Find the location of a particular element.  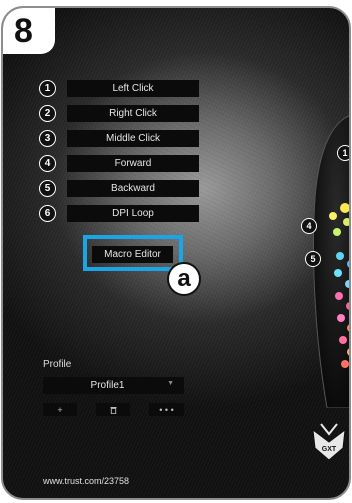

trash-icon is located at coordinates (113, 410).